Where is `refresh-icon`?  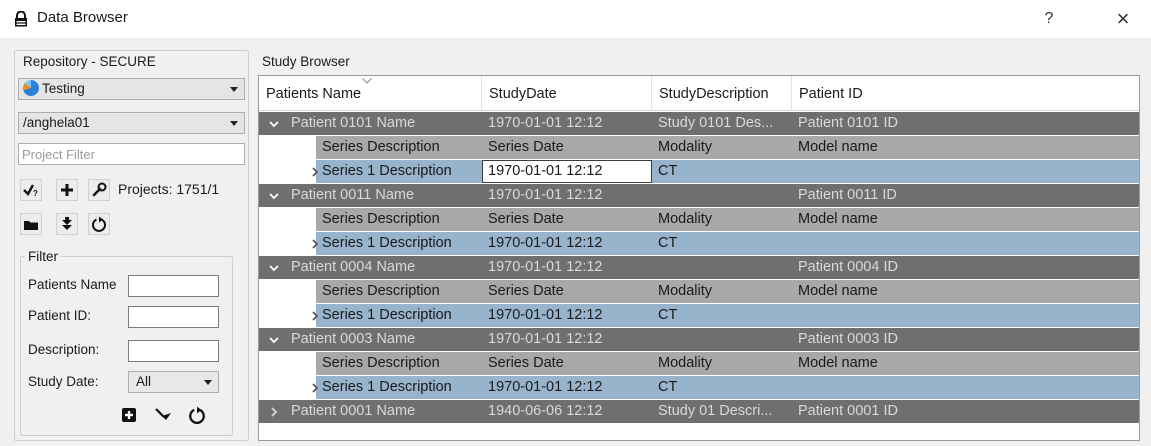
refresh-icon is located at coordinates (99, 224).